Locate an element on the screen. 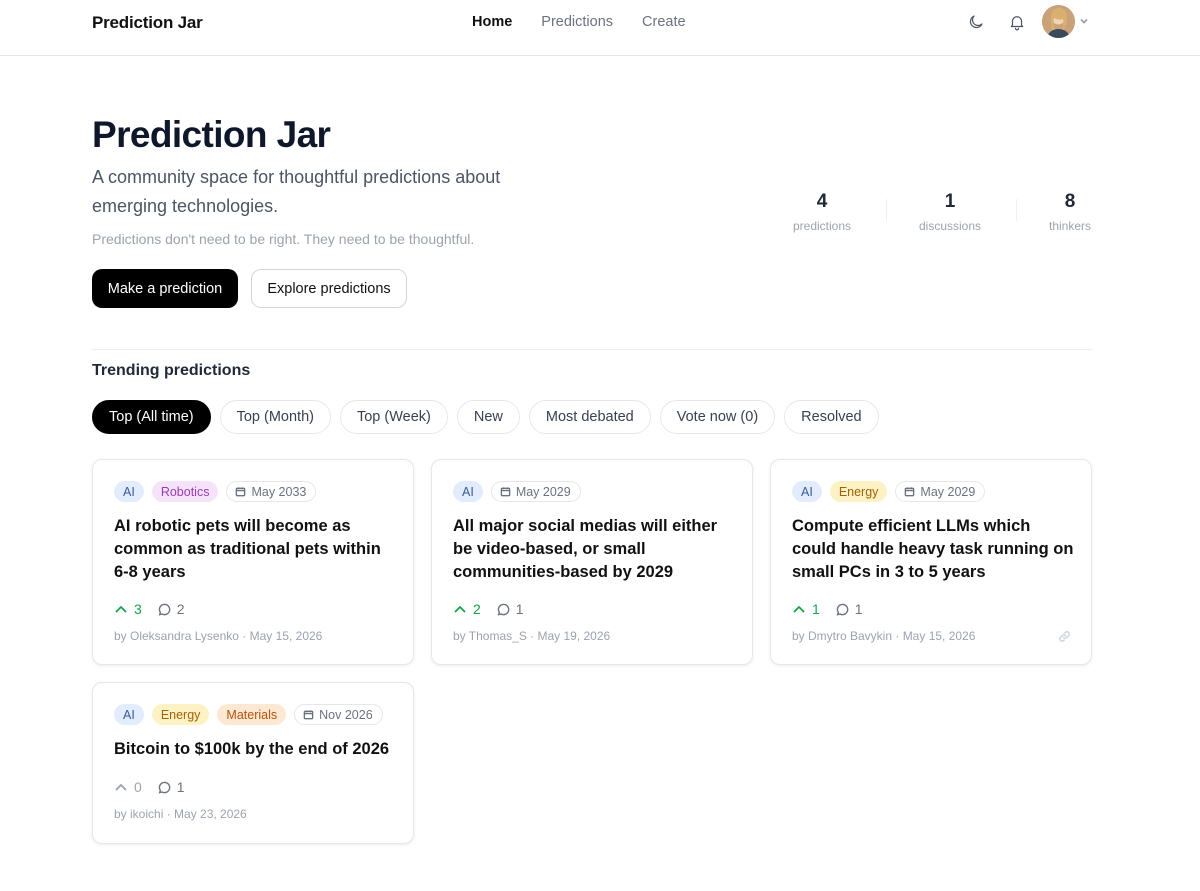 This screenshot has height=891, width=1200. nav-link-create: Create is located at coordinates (664, 22).